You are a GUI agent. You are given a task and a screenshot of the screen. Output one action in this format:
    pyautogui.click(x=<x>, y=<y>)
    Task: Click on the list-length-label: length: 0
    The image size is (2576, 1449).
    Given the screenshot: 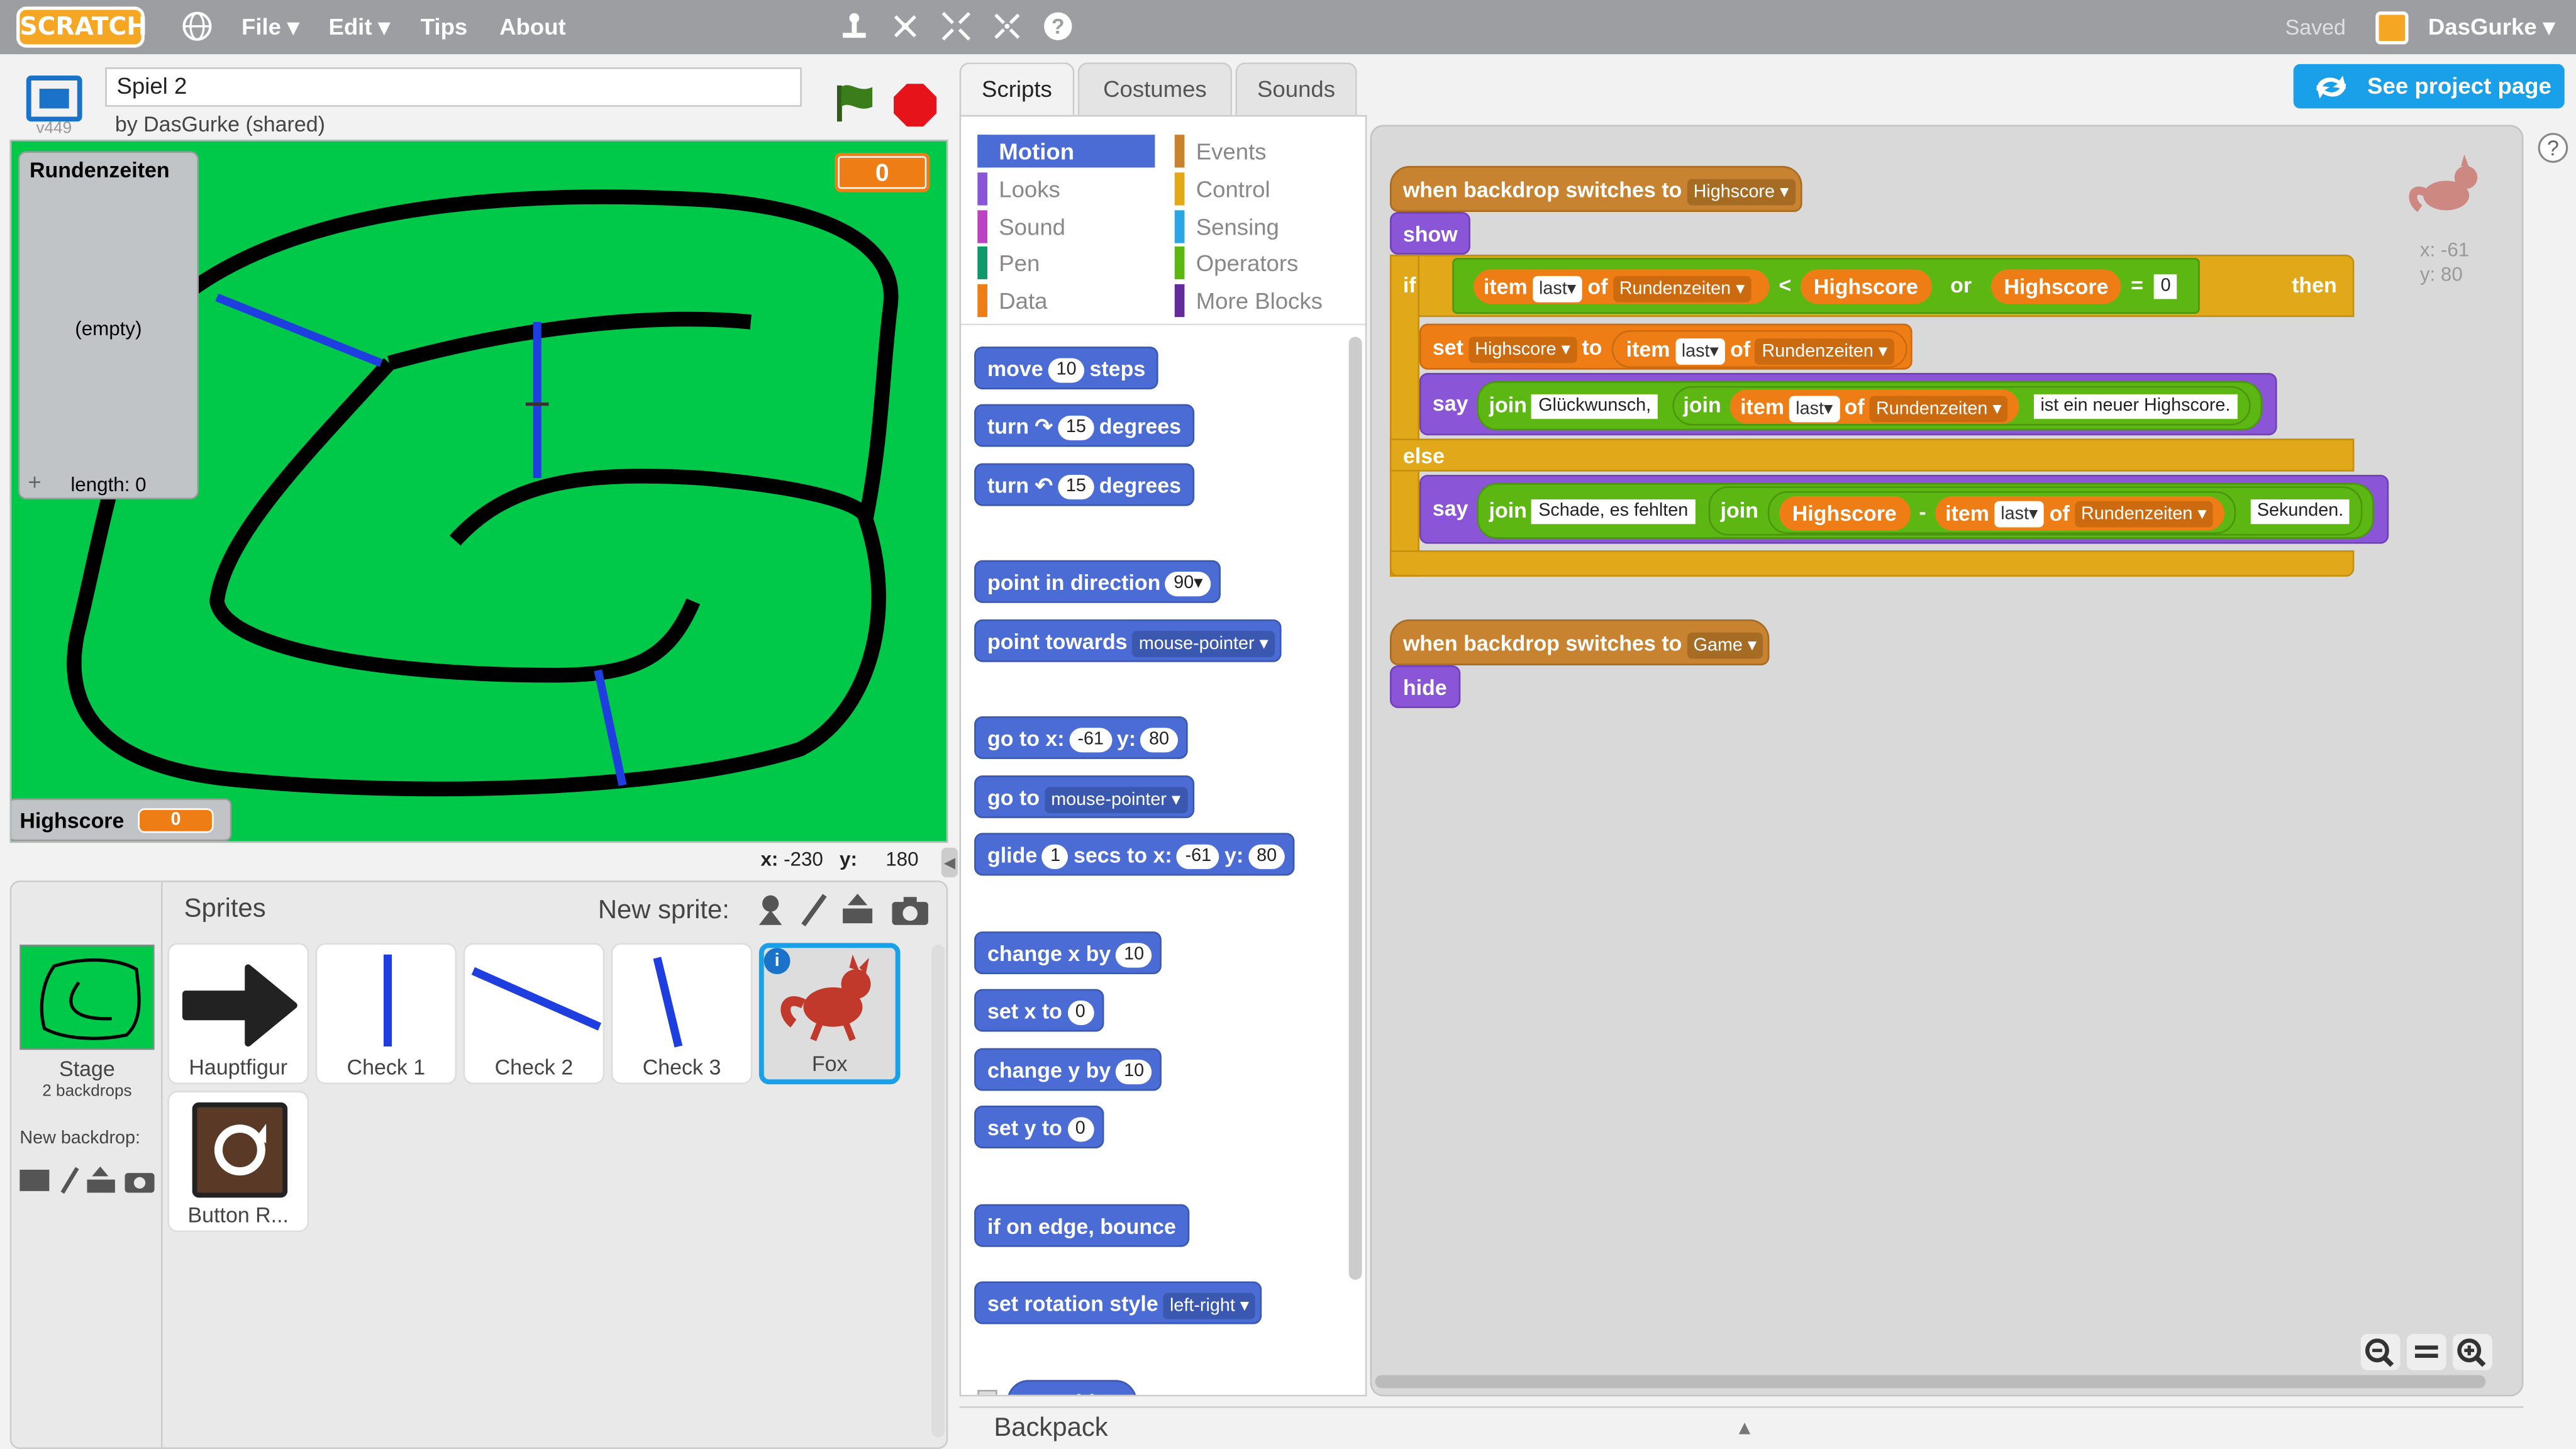 What is the action you would take?
    pyautogui.click(x=108, y=484)
    